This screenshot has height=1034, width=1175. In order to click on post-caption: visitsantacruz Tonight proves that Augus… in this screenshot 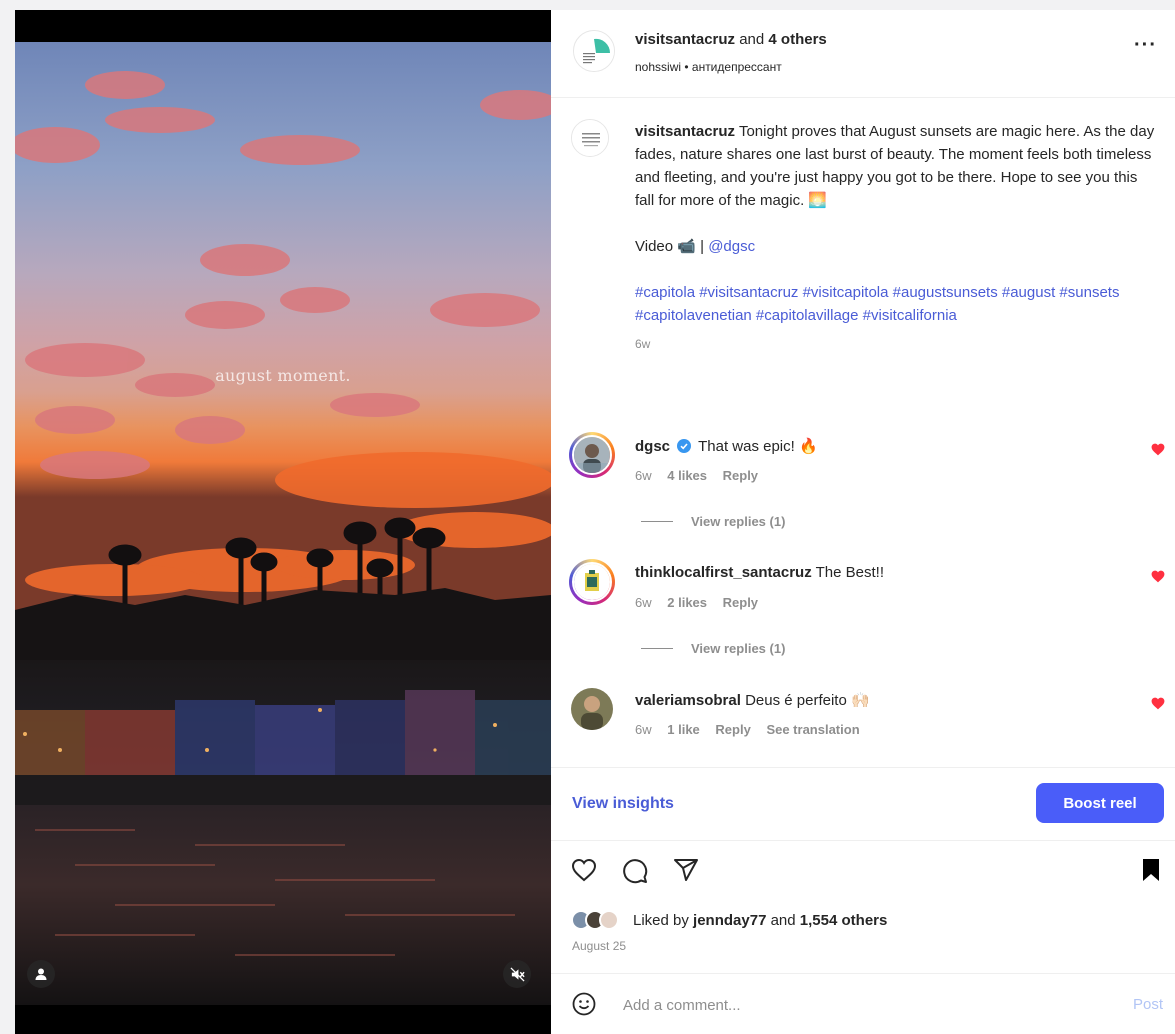, I will do `click(895, 238)`.